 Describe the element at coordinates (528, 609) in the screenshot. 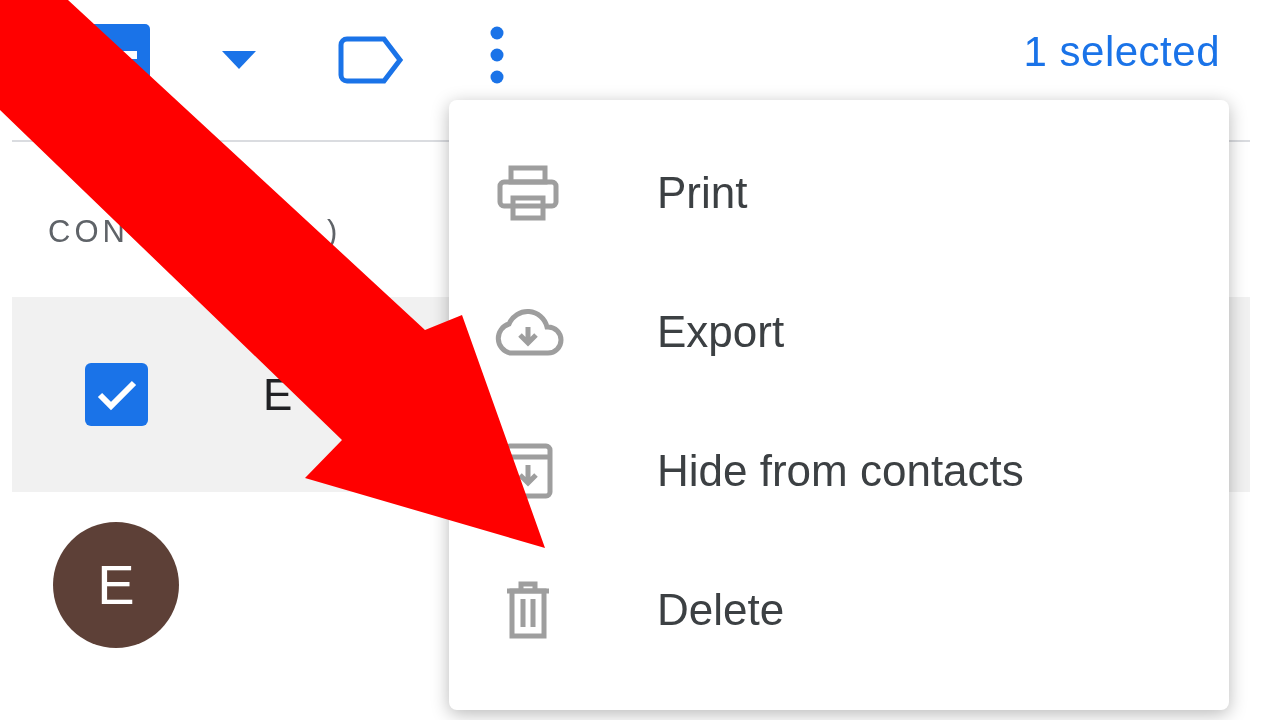

I see `trash-icon` at that location.